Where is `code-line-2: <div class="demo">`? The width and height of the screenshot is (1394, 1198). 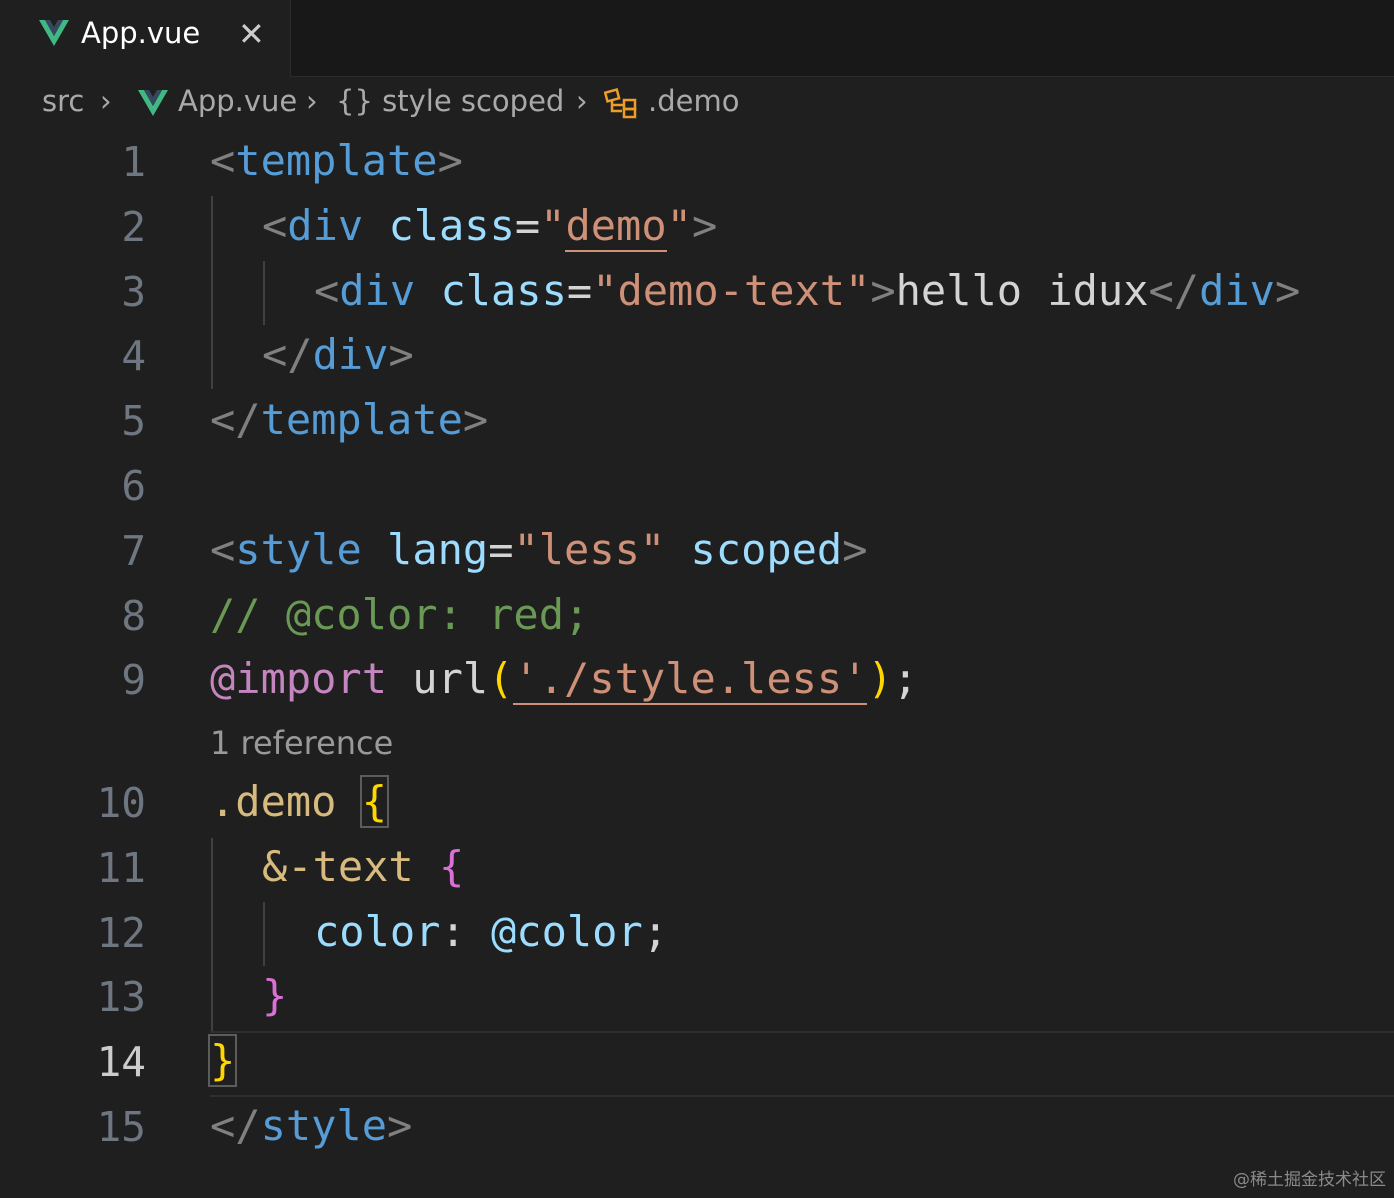 code-line-2: <div class="demo"> is located at coordinates (490, 226).